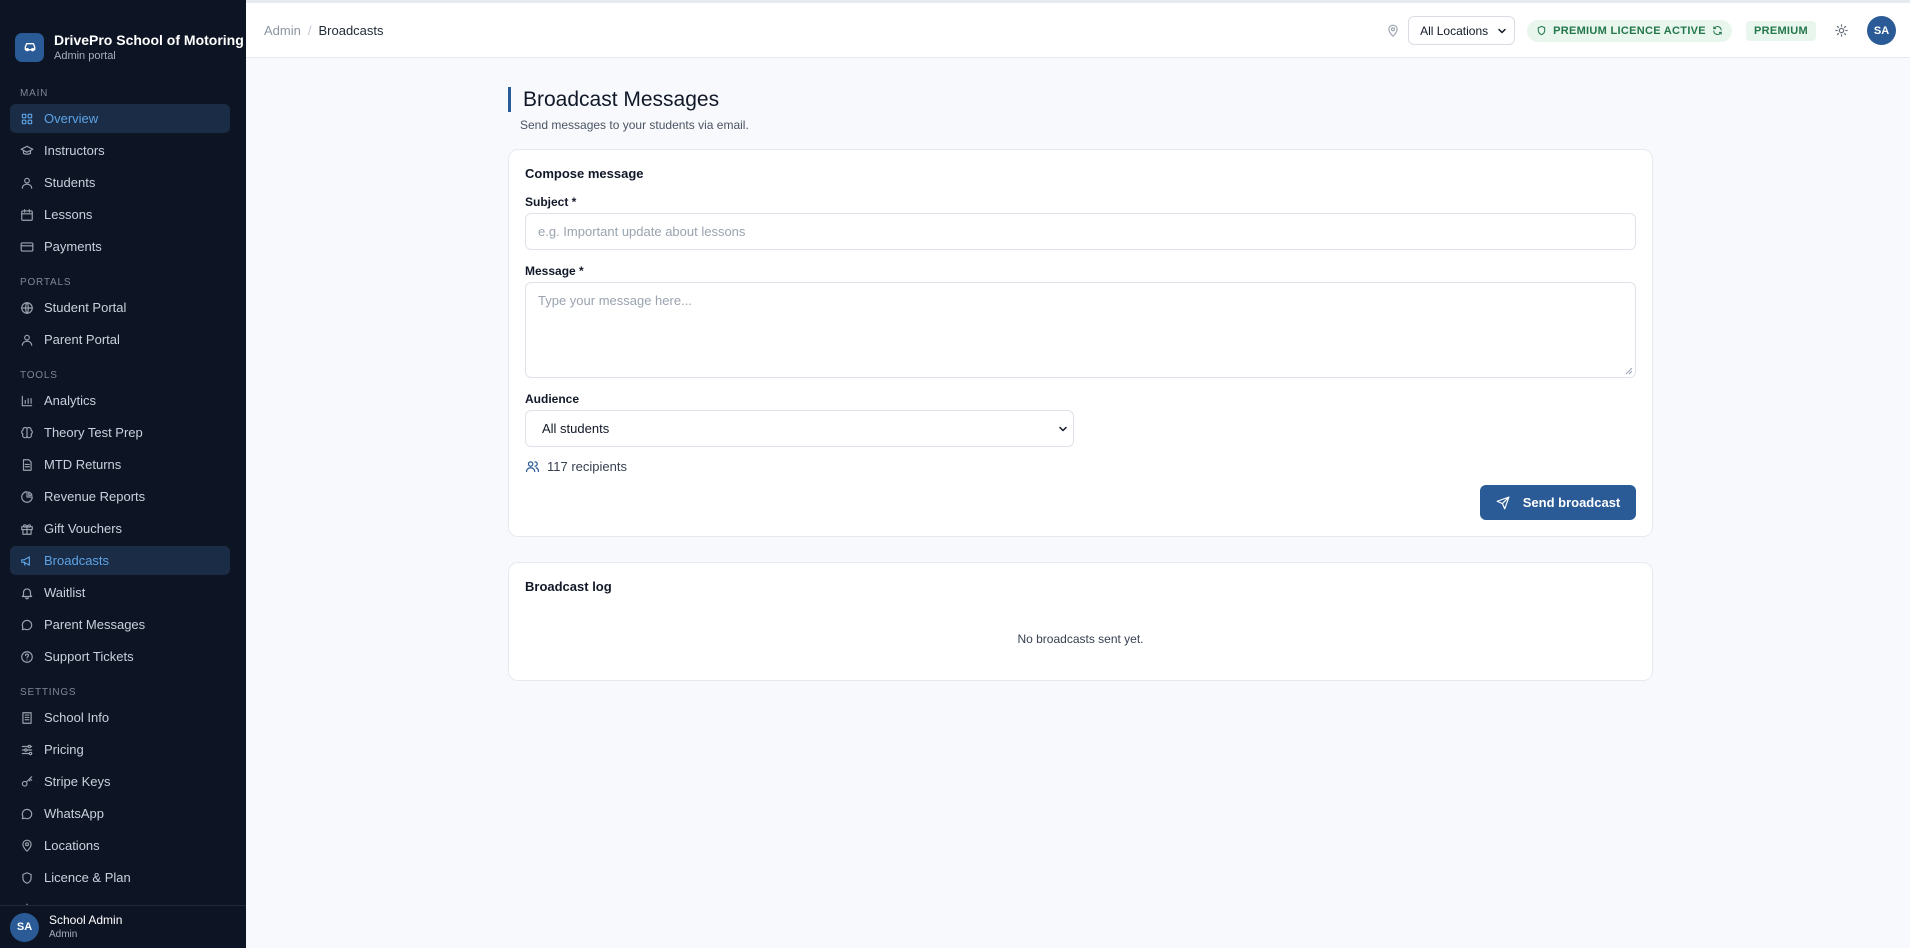  What do you see at coordinates (120, 496) in the screenshot?
I see `sidebar-item-revenue-reports: Revenue Reports` at bounding box center [120, 496].